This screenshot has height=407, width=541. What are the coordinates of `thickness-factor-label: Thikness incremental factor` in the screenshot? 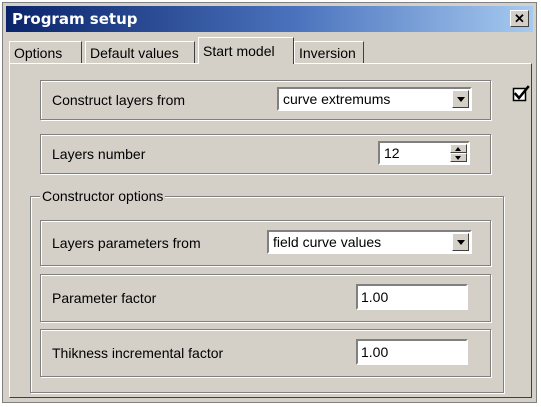 It's located at (138, 353).